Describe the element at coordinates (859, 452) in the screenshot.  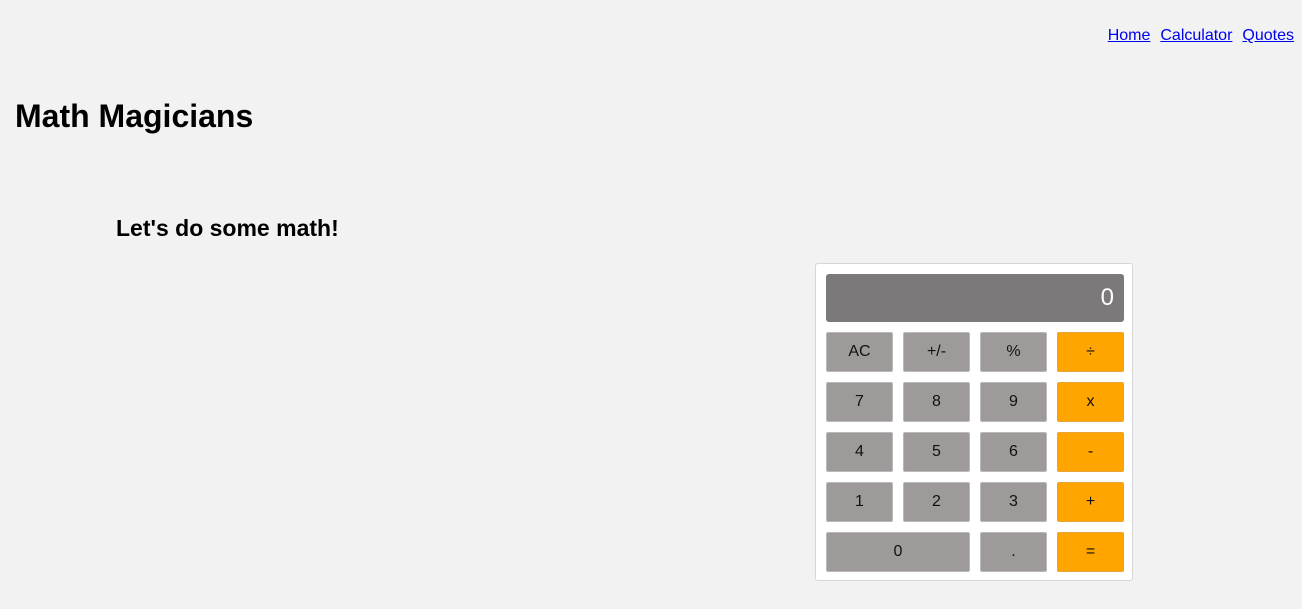
I see `digit-4-button: 4` at that location.